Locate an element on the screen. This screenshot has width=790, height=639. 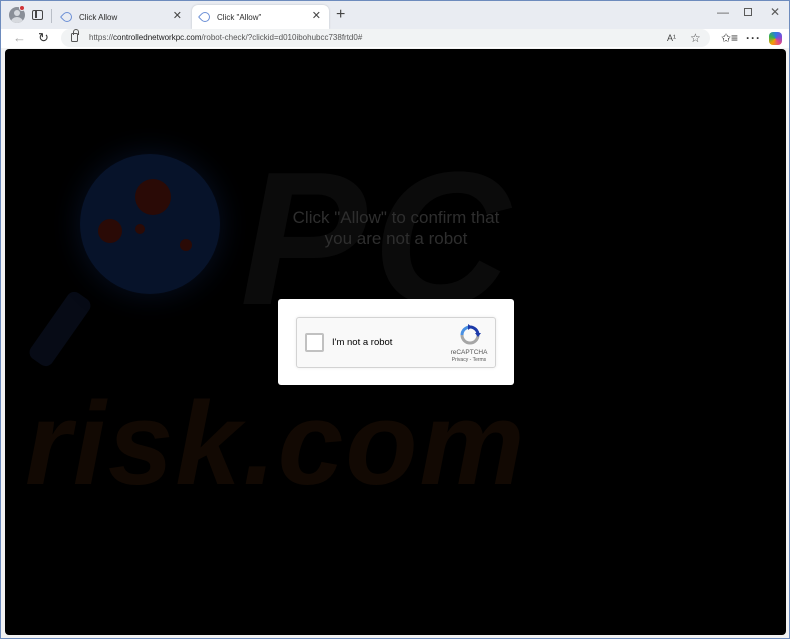
url-host: controllednetworkpc.com is located at coordinates (157, 37).